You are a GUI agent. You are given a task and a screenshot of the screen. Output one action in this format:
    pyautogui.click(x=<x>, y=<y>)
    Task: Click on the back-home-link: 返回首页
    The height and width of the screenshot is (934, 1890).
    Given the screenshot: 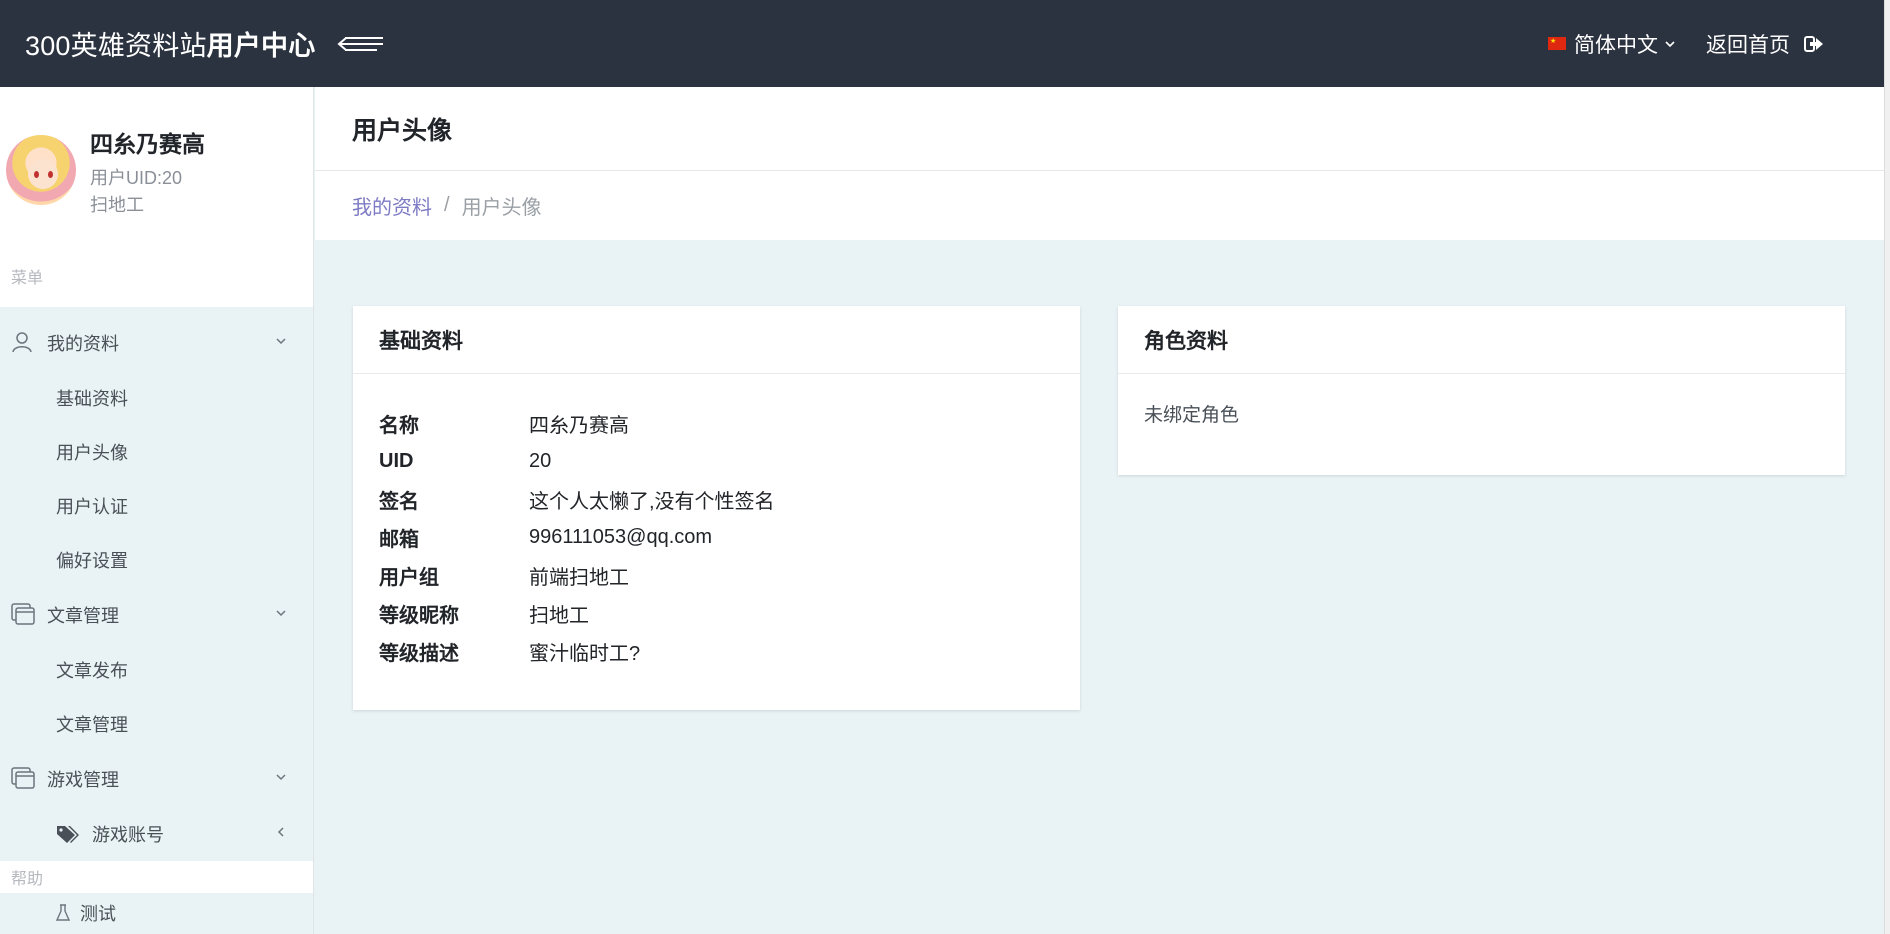 What is the action you would take?
    pyautogui.click(x=1765, y=44)
    